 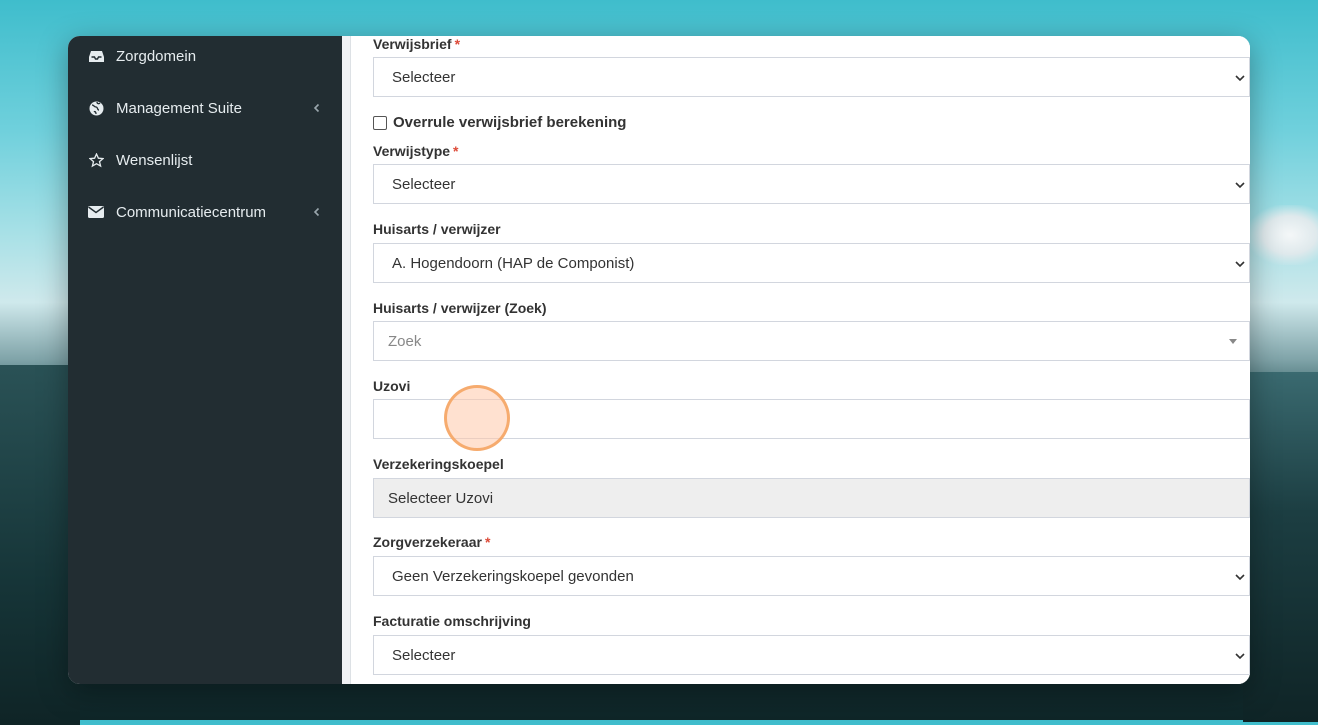 I want to click on verzekeringskoepel-label: Verzekeringskoepel, so click(x=438, y=464).